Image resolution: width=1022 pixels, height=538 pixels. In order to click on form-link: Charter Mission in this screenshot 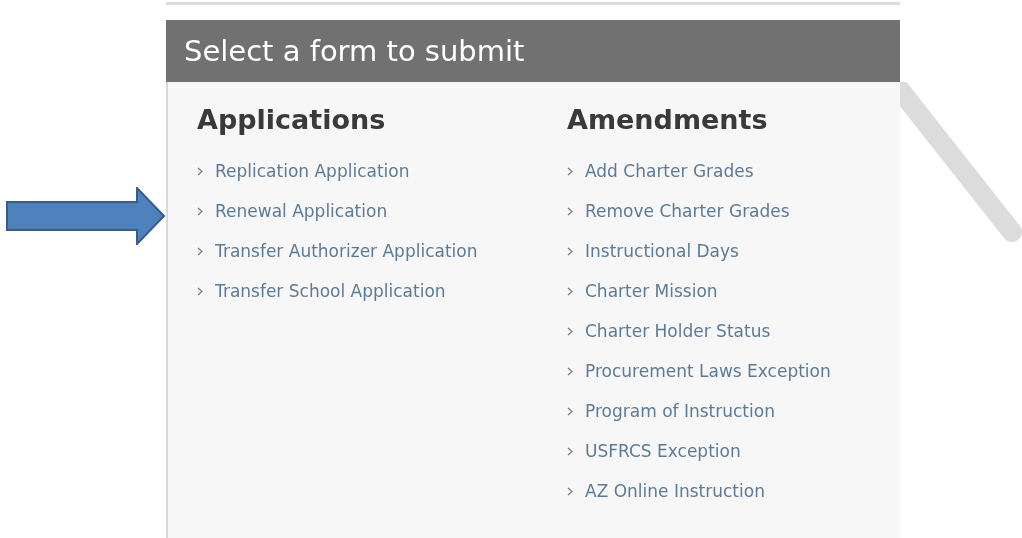, I will do `click(651, 291)`.